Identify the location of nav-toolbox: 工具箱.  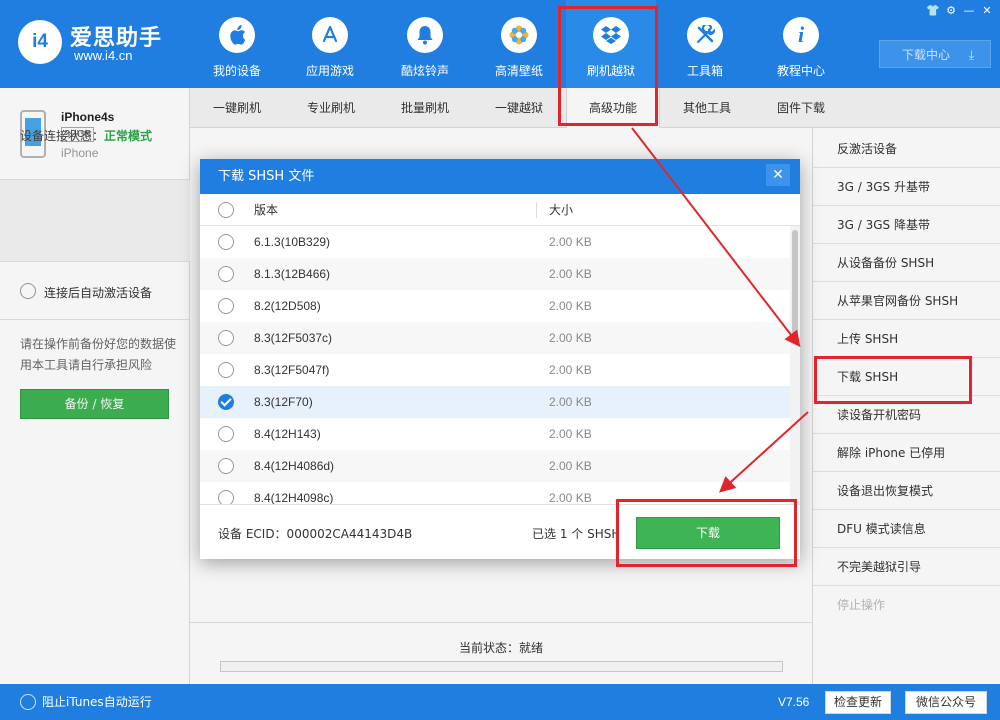
(705, 44).